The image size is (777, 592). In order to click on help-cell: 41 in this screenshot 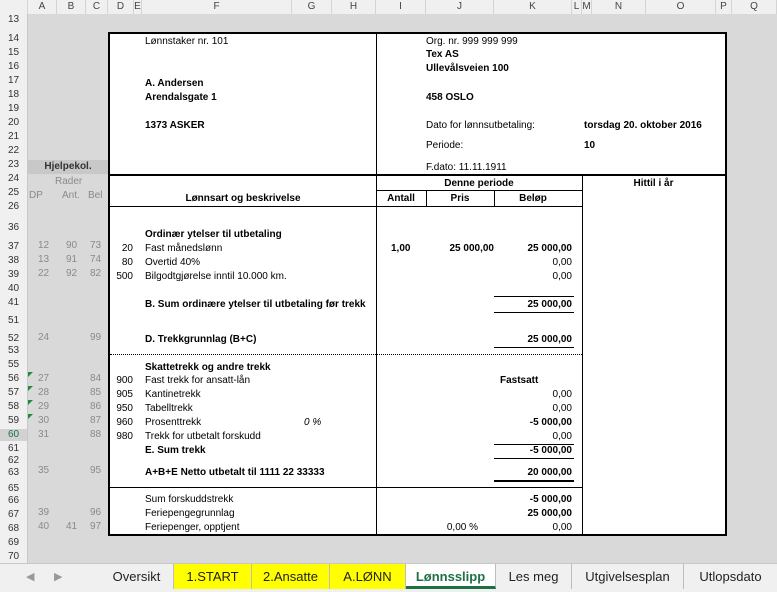, I will do `click(71, 526)`.